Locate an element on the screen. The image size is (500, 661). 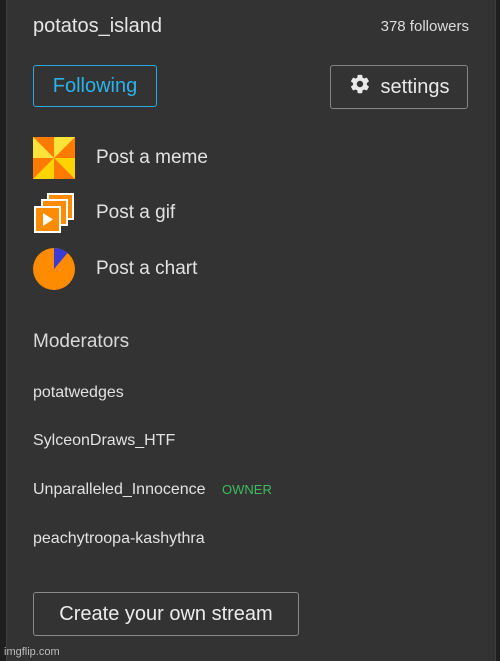
post-chart-label: Post a chart is located at coordinates (147, 268).